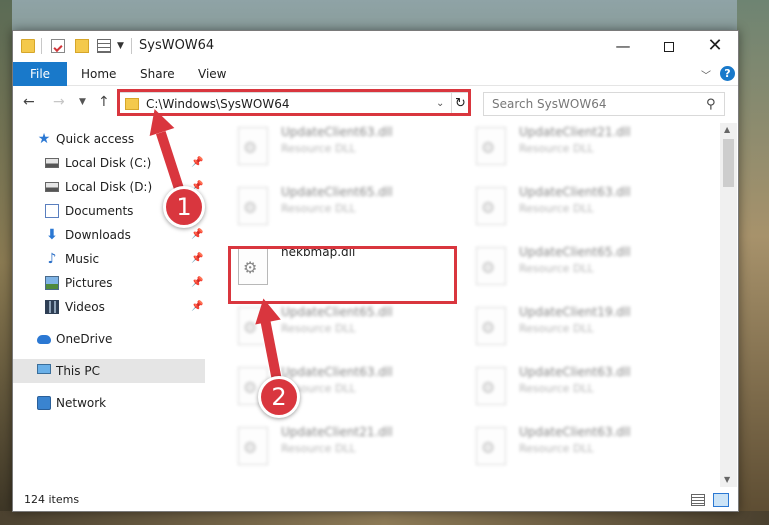 This screenshot has width=769, height=525. What do you see at coordinates (157, 74) in the screenshot?
I see `tab-share: Share` at bounding box center [157, 74].